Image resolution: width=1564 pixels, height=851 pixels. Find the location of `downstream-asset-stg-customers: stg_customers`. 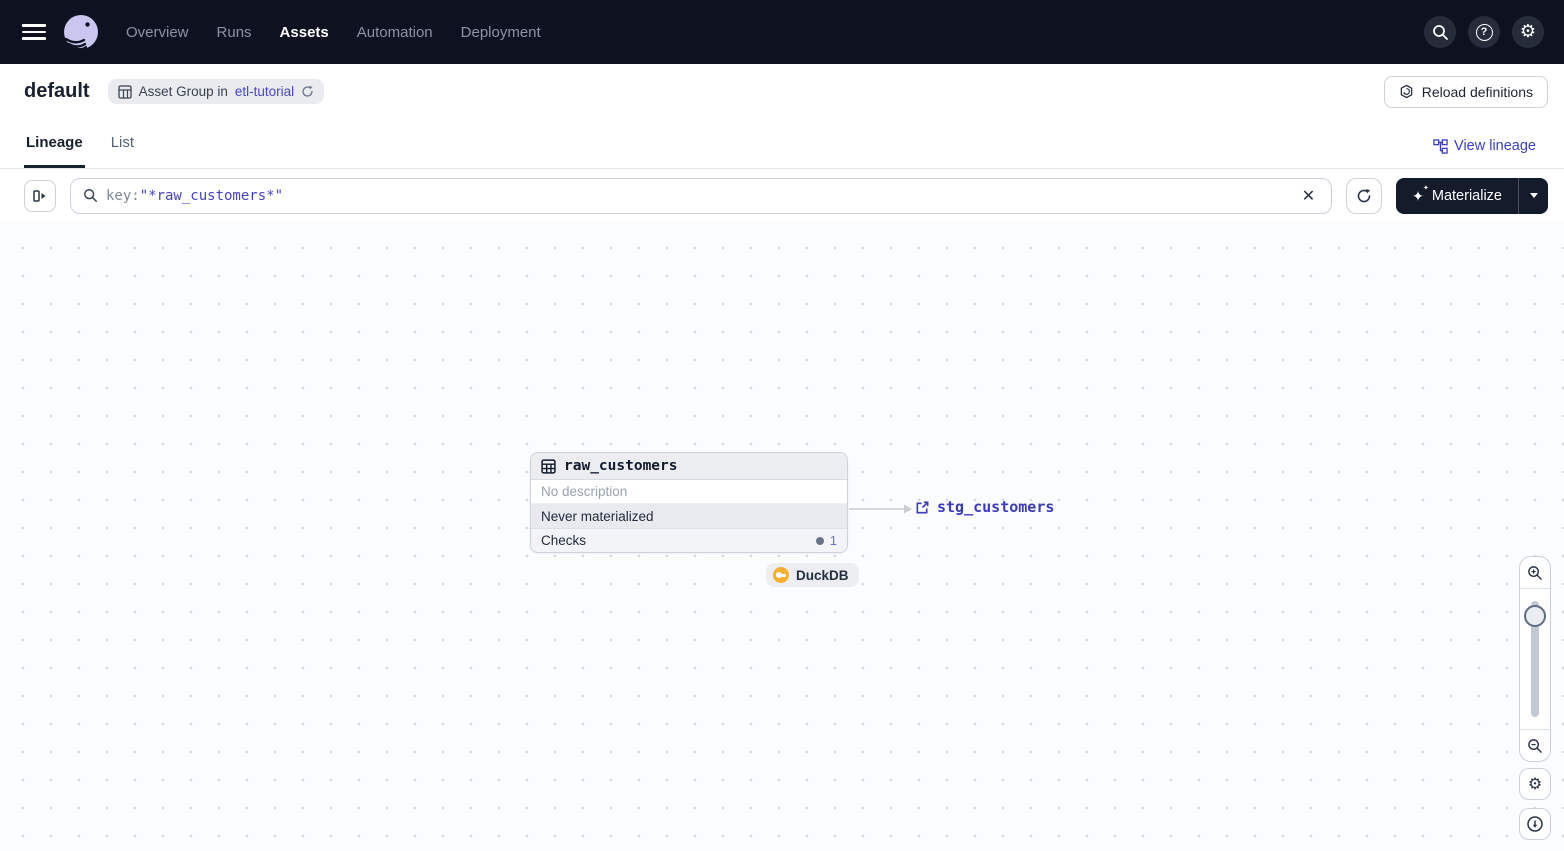

downstream-asset-stg-customers: stg_customers is located at coordinates (984, 507).